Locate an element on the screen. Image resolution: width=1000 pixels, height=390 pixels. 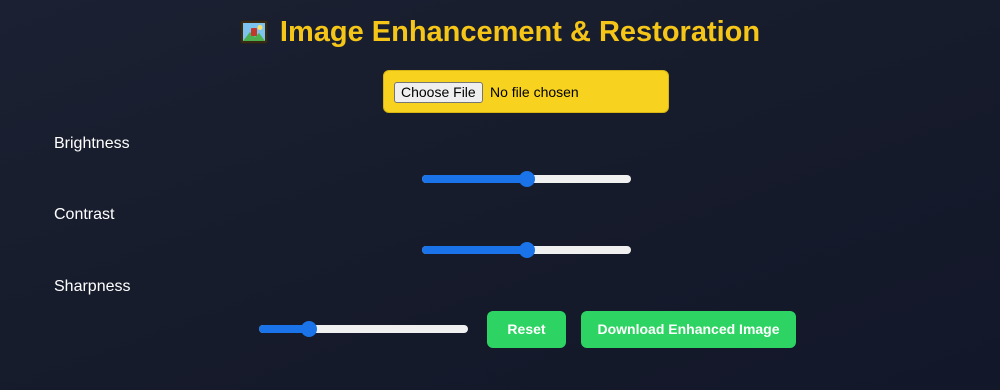
download-enhanced-image-button: Download Enhanced Image is located at coordinates (688, 329).